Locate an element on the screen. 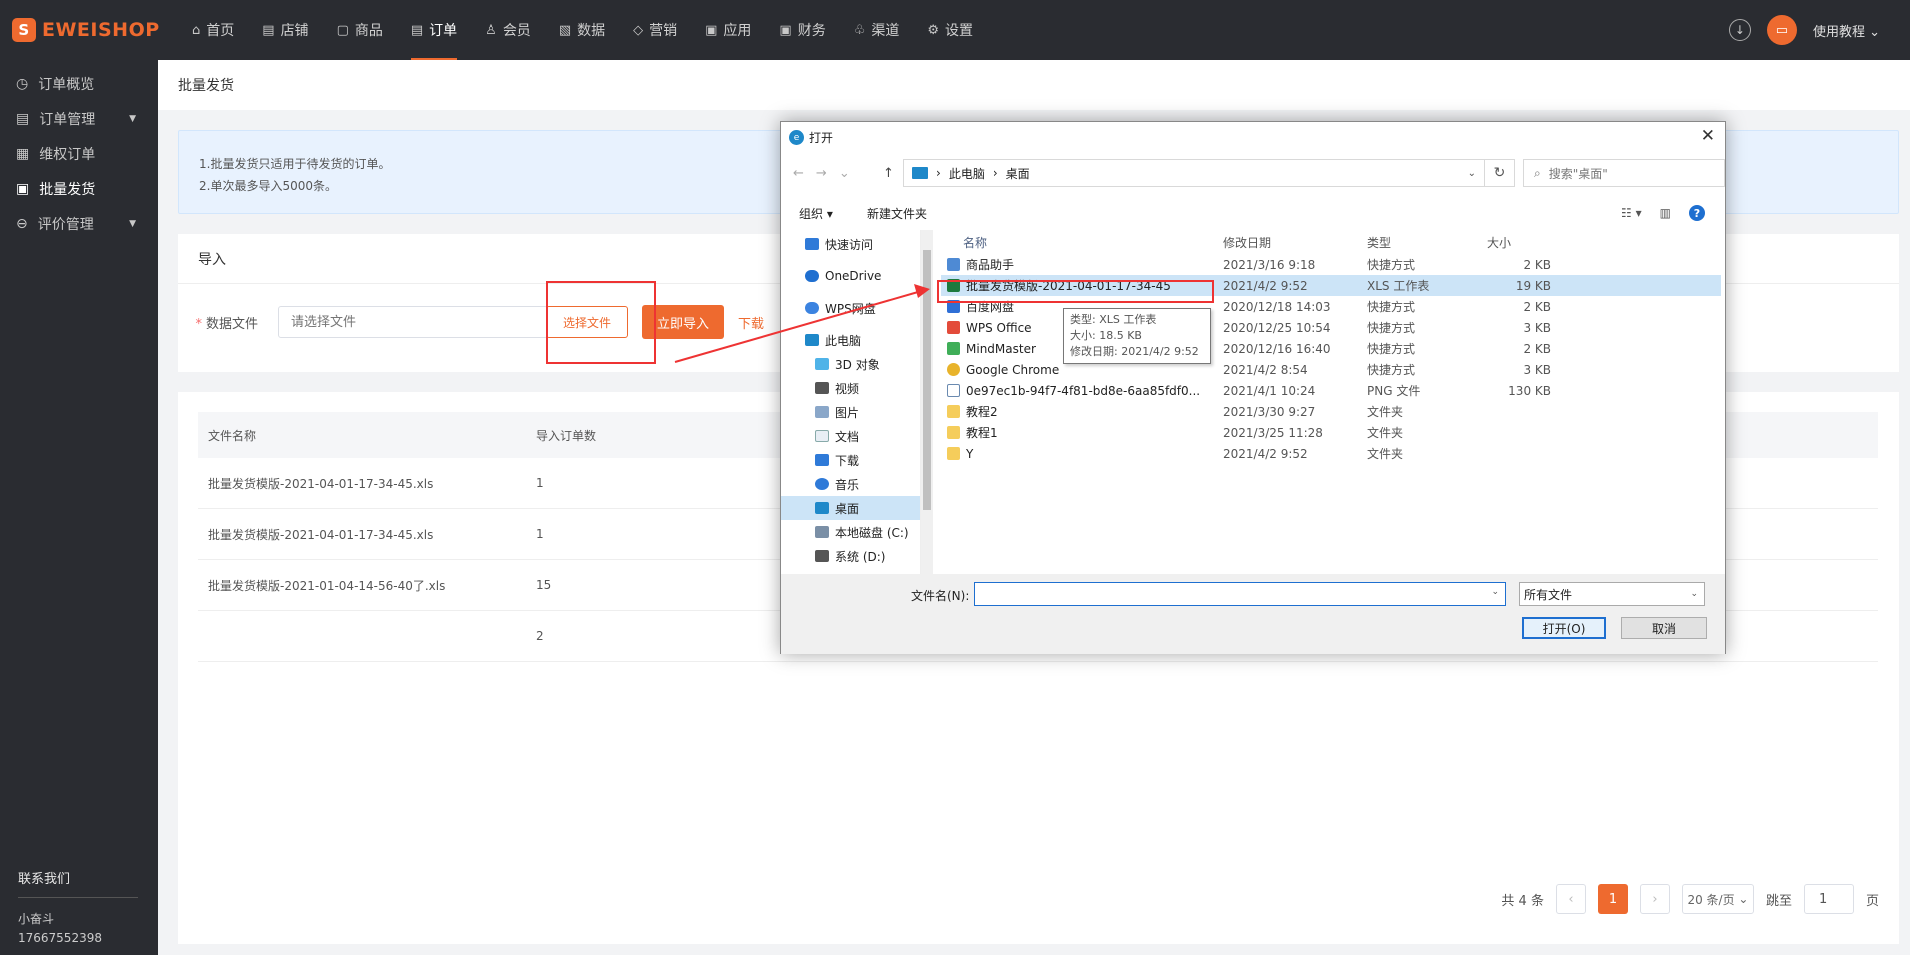 The height and width of the screenshot is (955, 1910). current-page: 1 is located at coordinates (1612, 899).